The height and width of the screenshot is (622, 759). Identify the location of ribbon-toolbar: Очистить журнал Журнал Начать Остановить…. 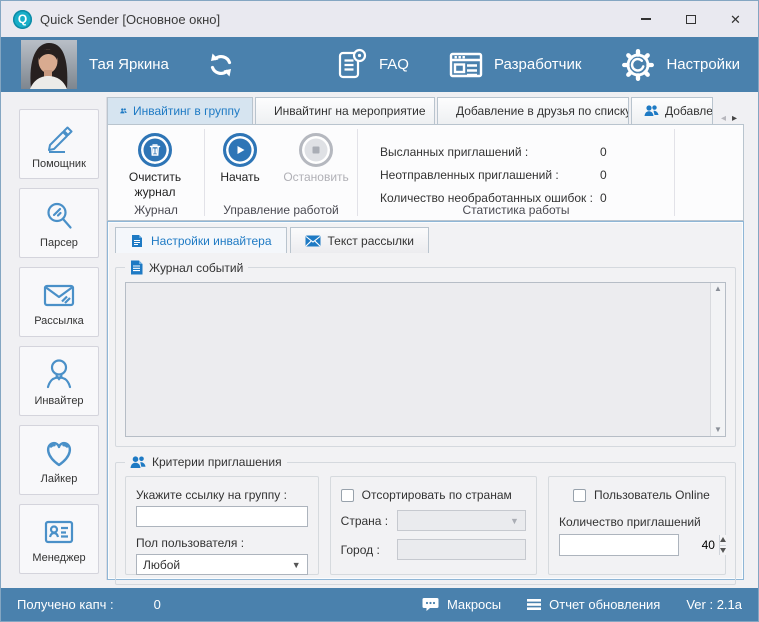
(425, 172).